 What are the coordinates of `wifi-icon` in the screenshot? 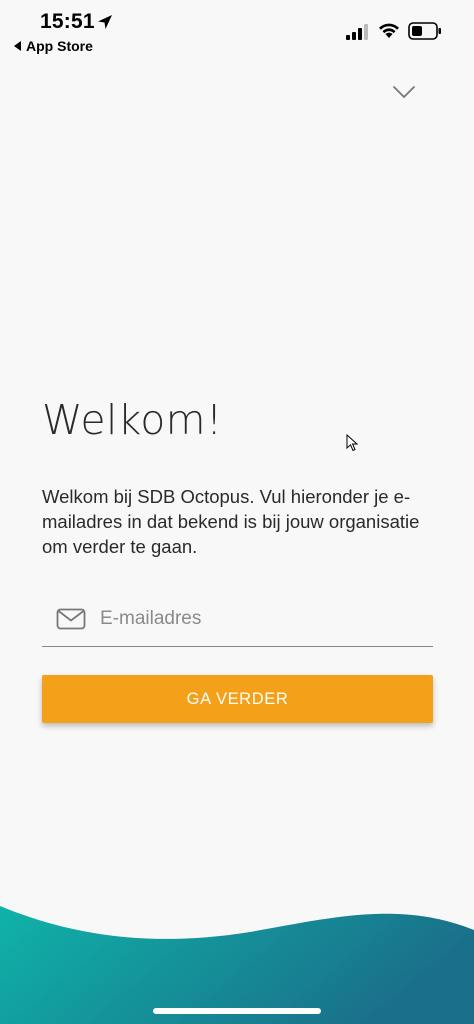 It's located at (389, 30).